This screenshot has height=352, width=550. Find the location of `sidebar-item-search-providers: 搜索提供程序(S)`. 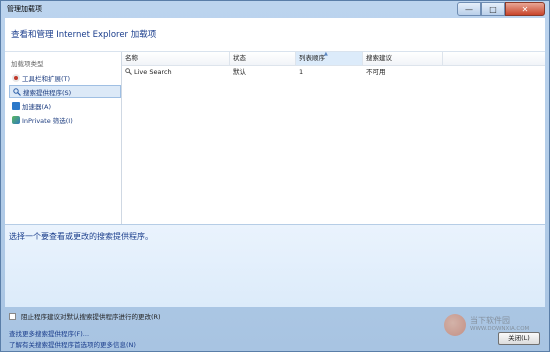

sidebar-item-search-providers: 搜索提供程序(S) is located at coordinates (65, 91).